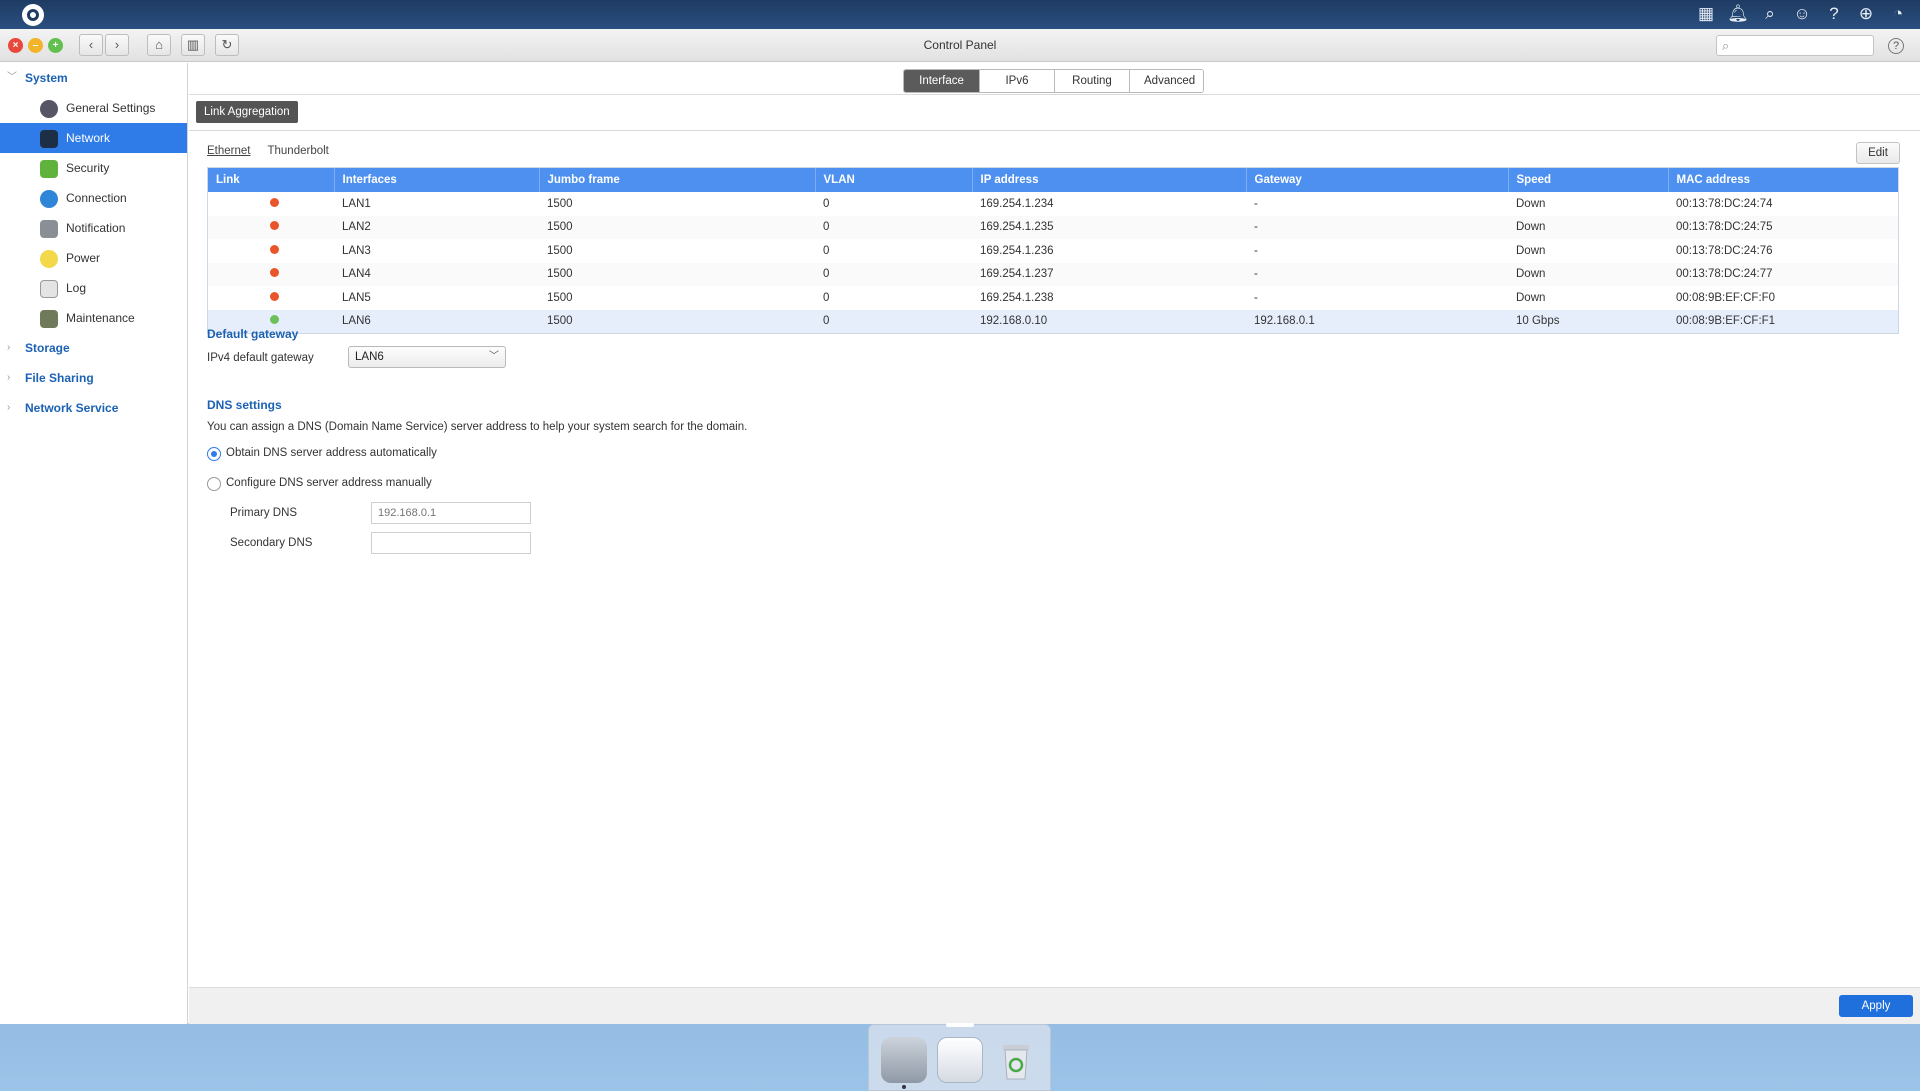  I want to click on interface-cell: LAN1, so click(356, 203).